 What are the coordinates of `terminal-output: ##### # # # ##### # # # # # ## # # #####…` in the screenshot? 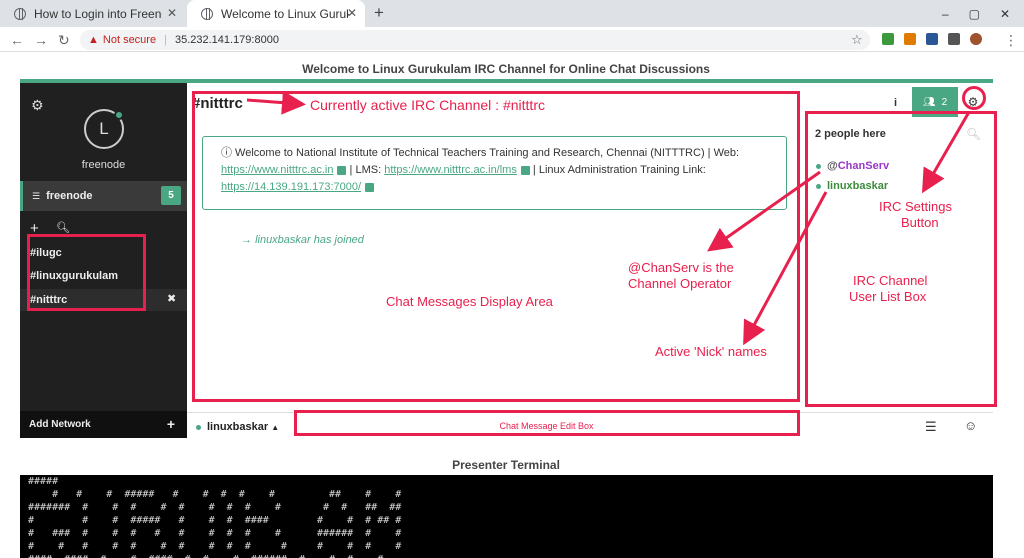 It's located at (215, 517).